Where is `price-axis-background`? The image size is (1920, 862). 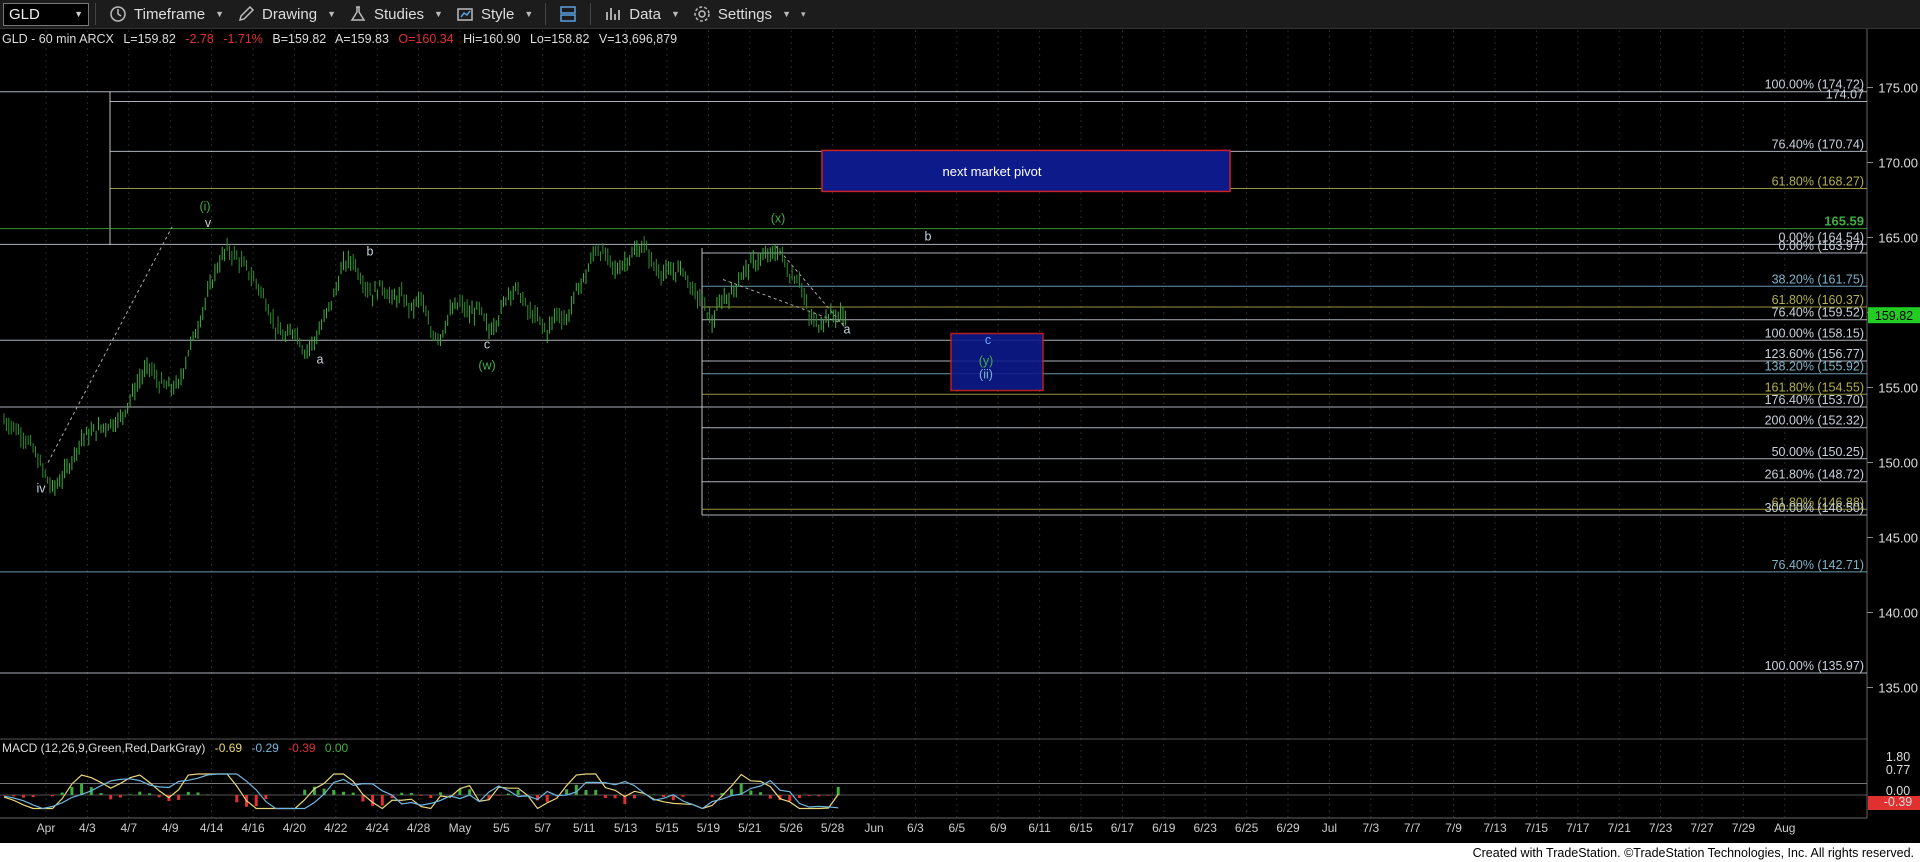
price-axis-background is located at coordinates (1894, 424).